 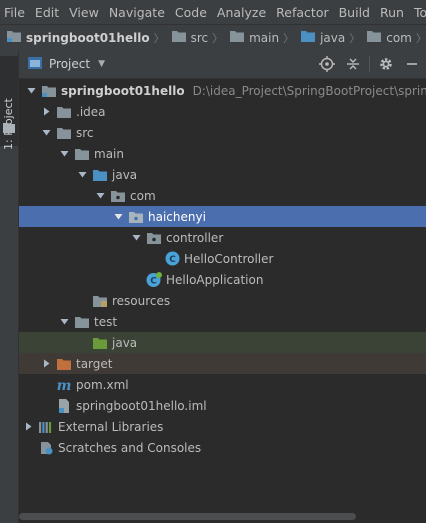 I want to click on breadcrumb-item-project: springboot01hello 〉, so click(x=82, y=37).